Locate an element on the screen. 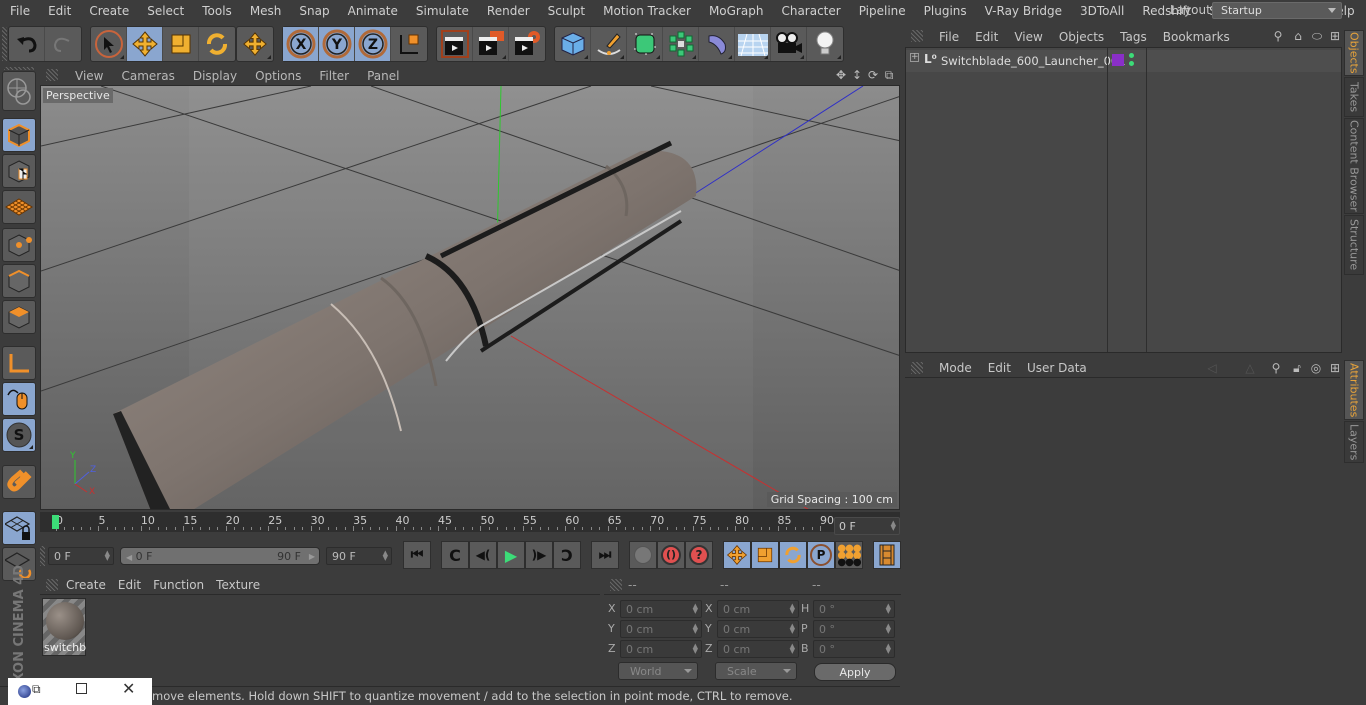 The width and height of the screenshot is (1366, 705). menu-tools: Tools is located at coordinates (216, 11).